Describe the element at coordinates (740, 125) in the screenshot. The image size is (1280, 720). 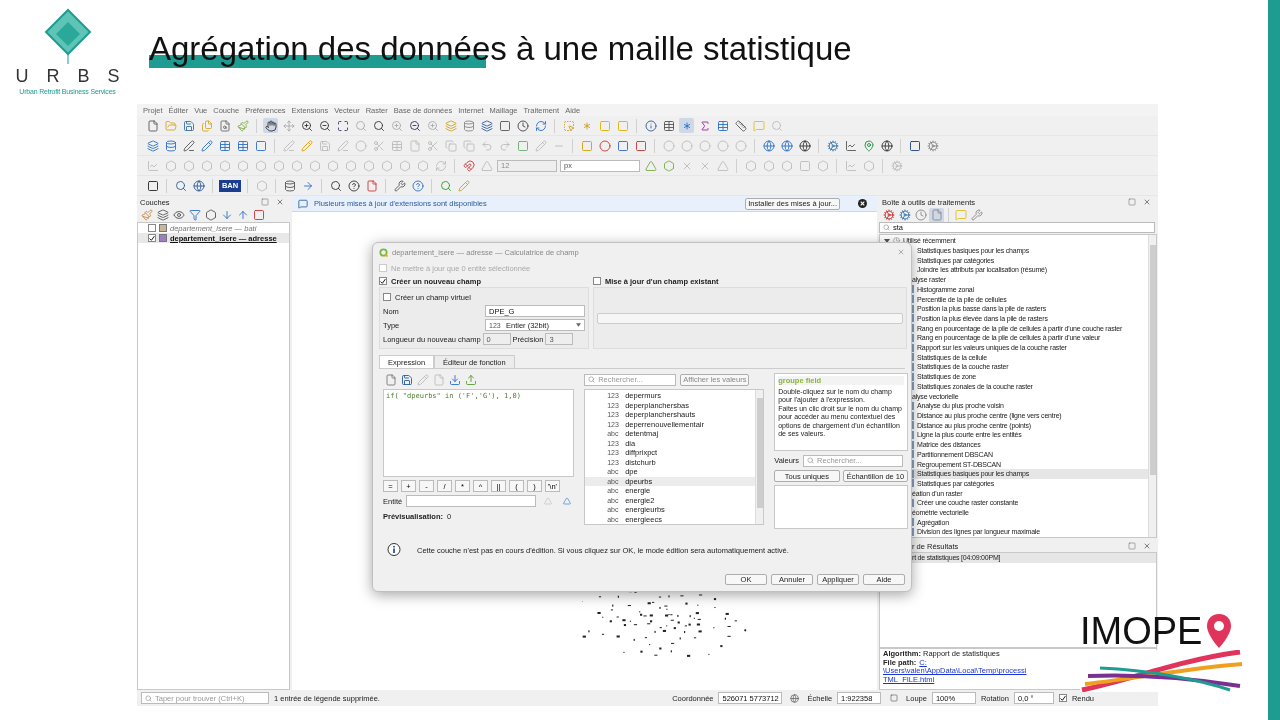
I see `ruler-icon` at that location.